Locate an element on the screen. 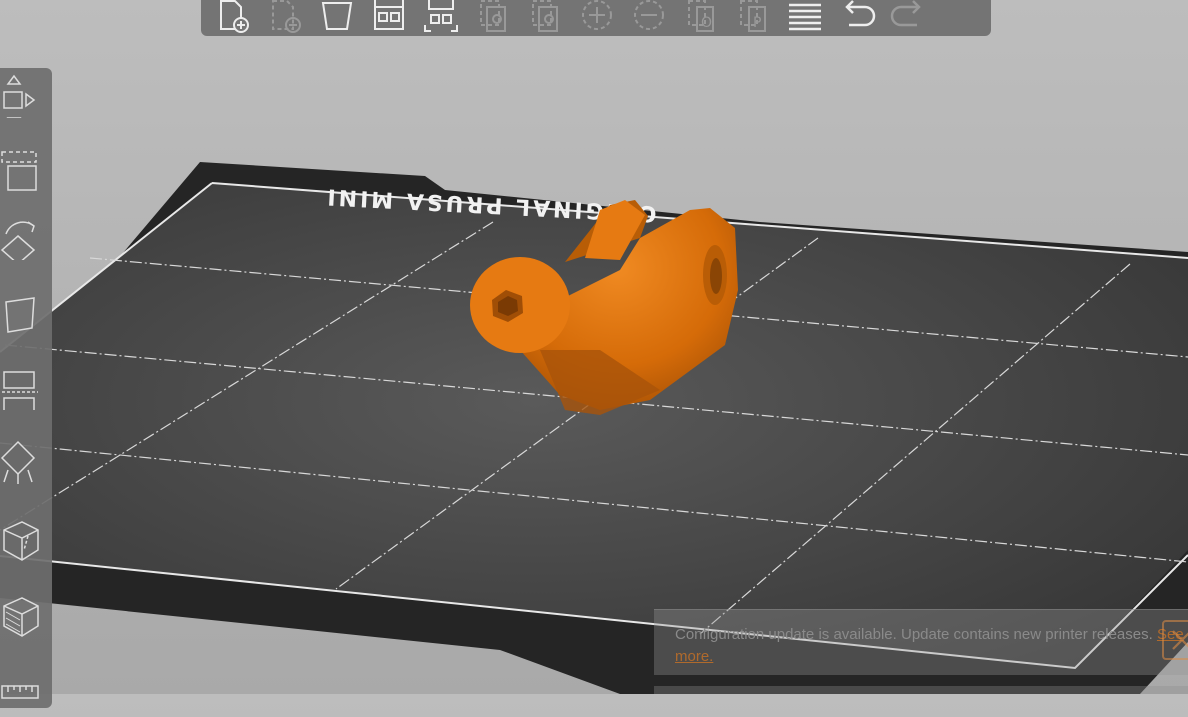  split-objects-button: O is located at coordinates (701, 17).